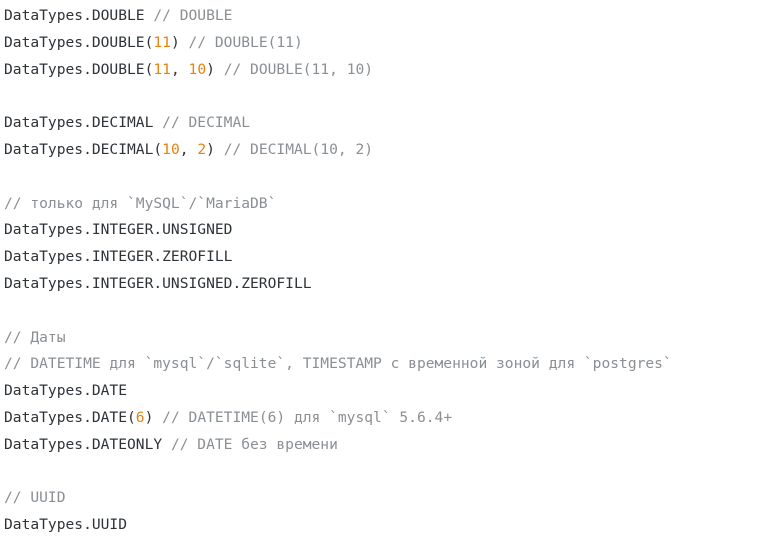 The height and width of the screenshot is (543, 771). I want to click on code-line: DataTypes.DATE, so click(338, 391).